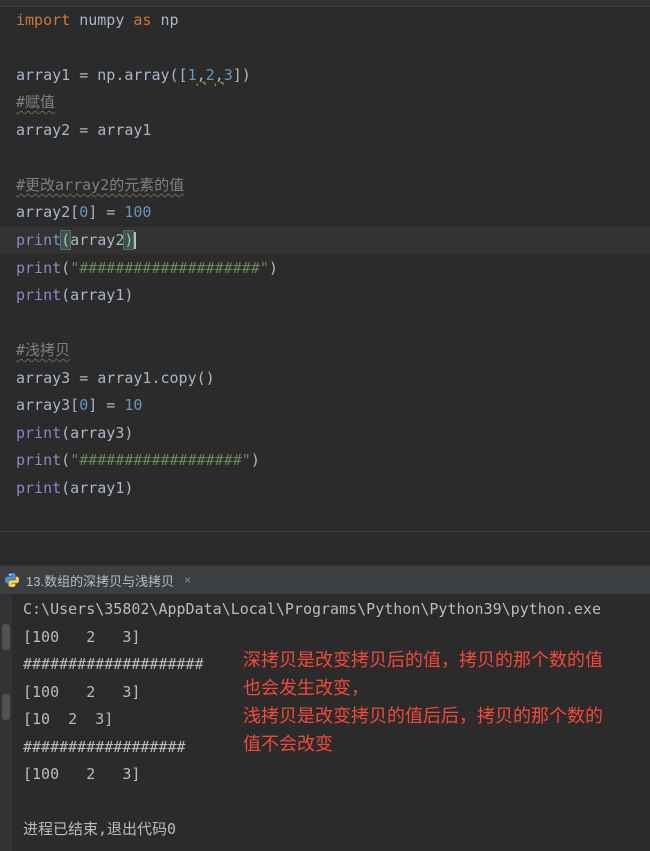 This screenshot has width=650, height=851. What do you see at coordinates (6, 707) in the screenshot?
I see `down-arrow-icon` at bounding box center [6, 707].